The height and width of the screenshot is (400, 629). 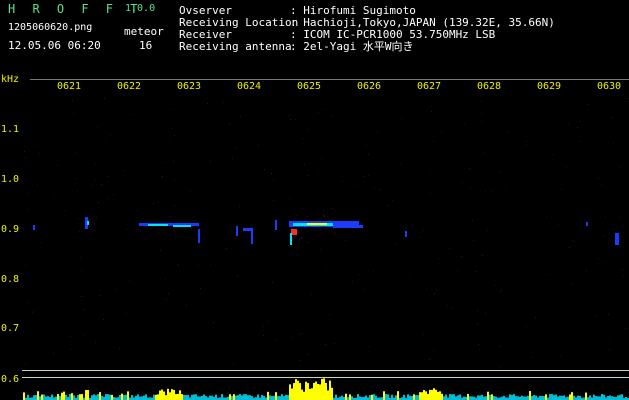 What do you see at coordinates (189, 86) in the screenshot?
I see `x-tick-0623: 0623` at bounding box center [189, 86].